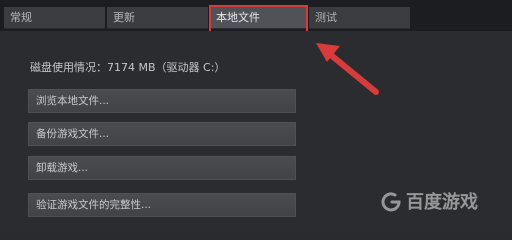 This screenshot has width=512, height=240. Describe the element at coordinates (347, 69) in the screenshot. I see `red-arrow-icon` at that location.